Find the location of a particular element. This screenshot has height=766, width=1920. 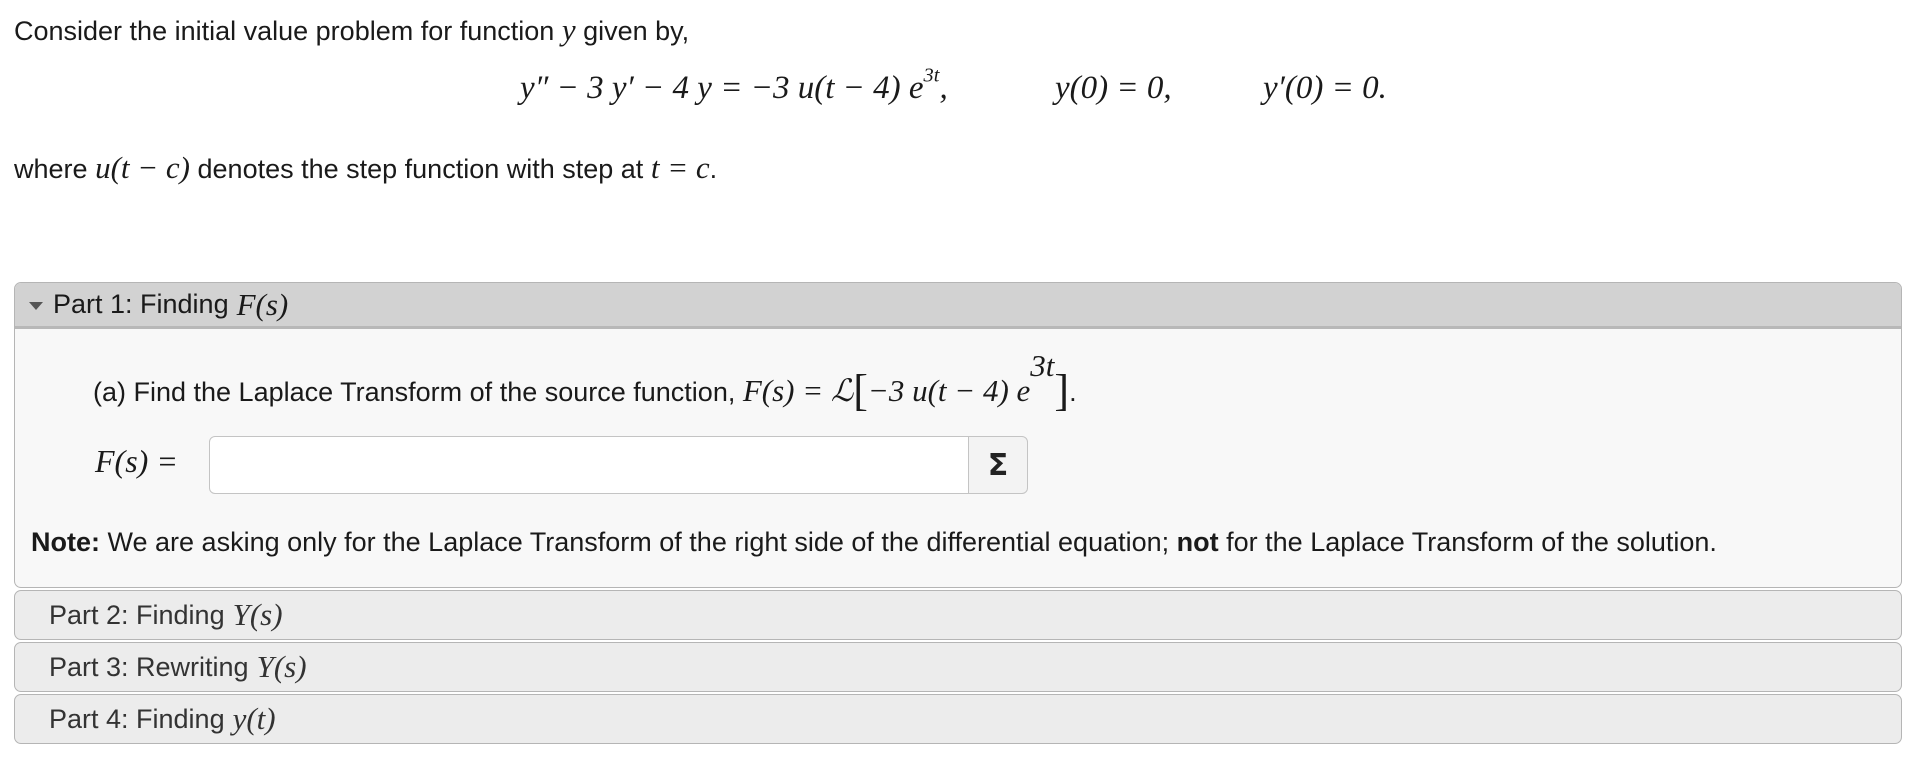

bracket-right: ] is located at coordinates (1062, 390).